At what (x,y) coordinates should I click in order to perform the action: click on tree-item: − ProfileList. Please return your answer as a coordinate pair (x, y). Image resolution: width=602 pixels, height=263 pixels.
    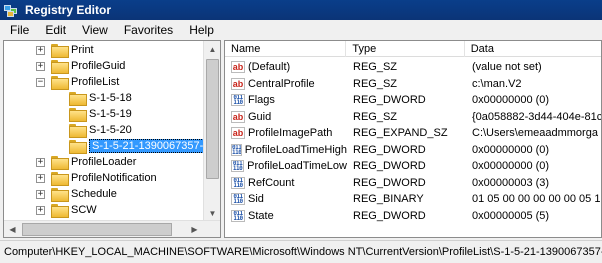
    Looking at the image, I should click on (77, 82).